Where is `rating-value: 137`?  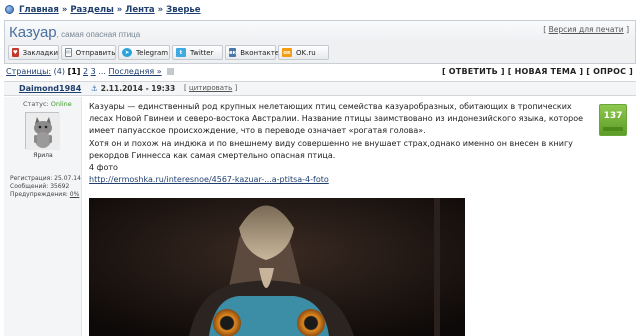 rating-value: 137 is located at coordinates (613, 116).